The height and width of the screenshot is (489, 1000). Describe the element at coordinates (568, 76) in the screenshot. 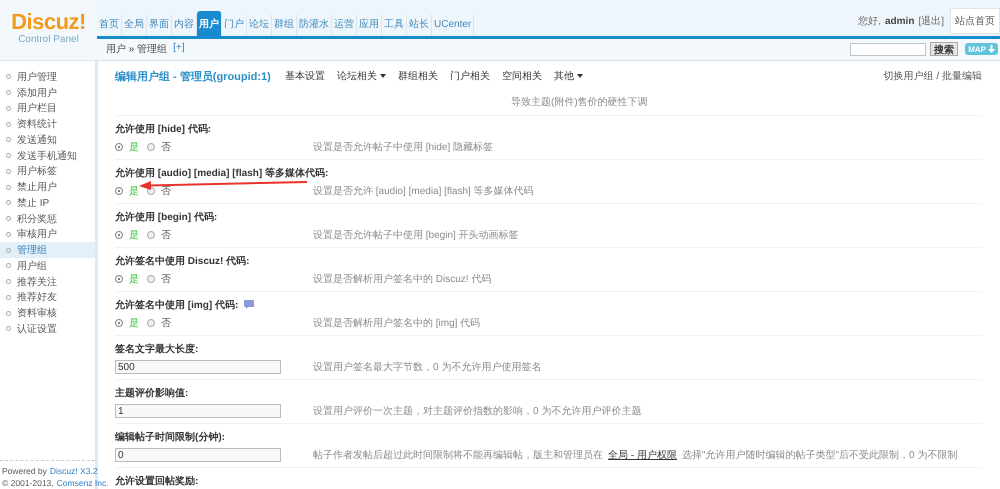

I see `section-tab: 其他` at that location.